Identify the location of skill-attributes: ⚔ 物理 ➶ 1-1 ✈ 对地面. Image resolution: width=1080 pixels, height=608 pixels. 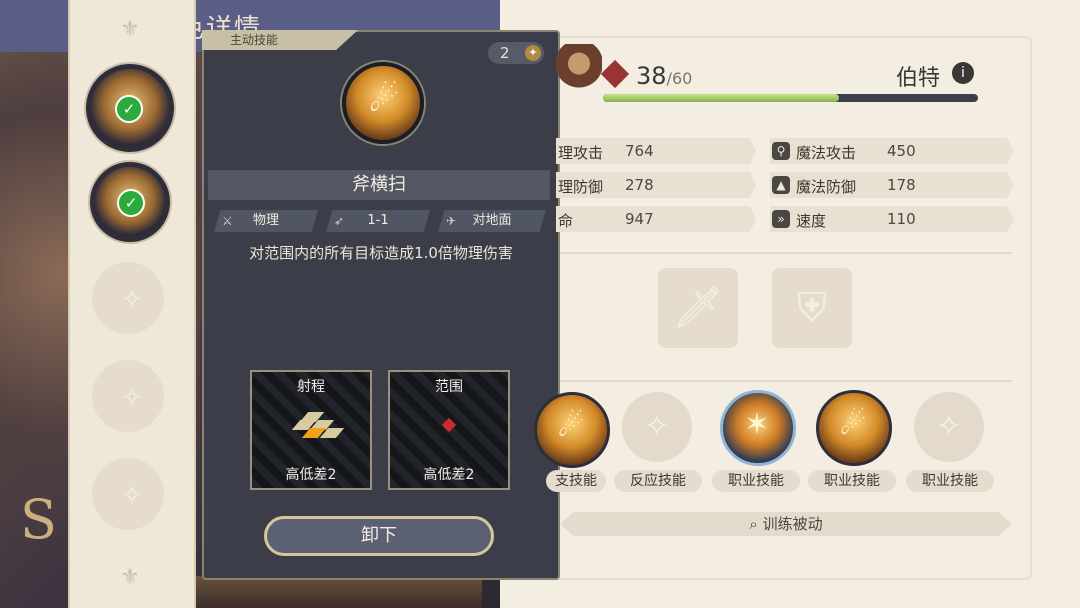
(380, 221).